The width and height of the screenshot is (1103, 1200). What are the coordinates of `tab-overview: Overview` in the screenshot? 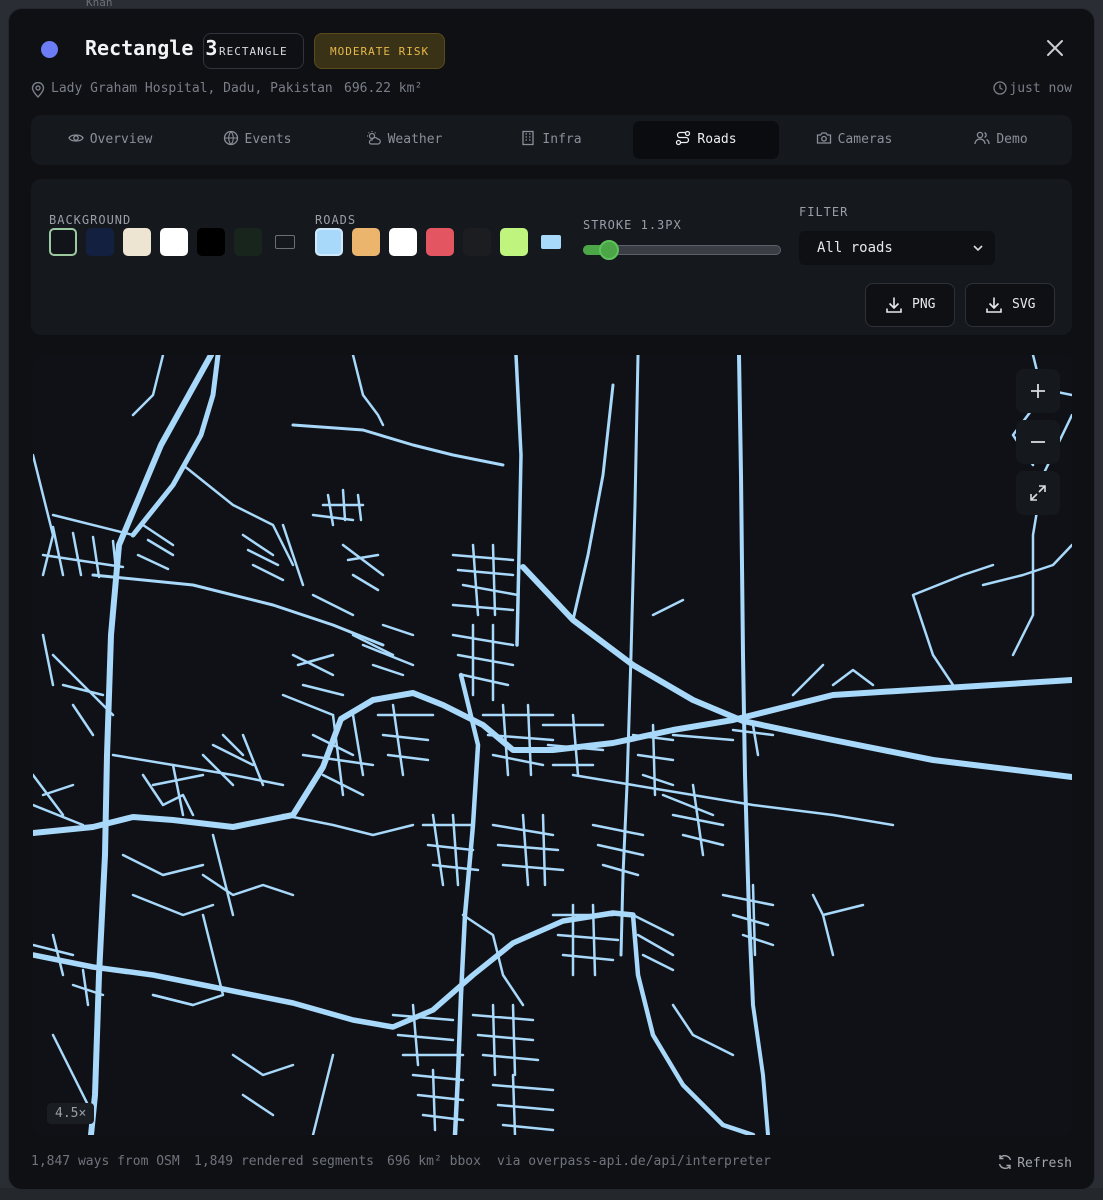 It's located at (110, 140).